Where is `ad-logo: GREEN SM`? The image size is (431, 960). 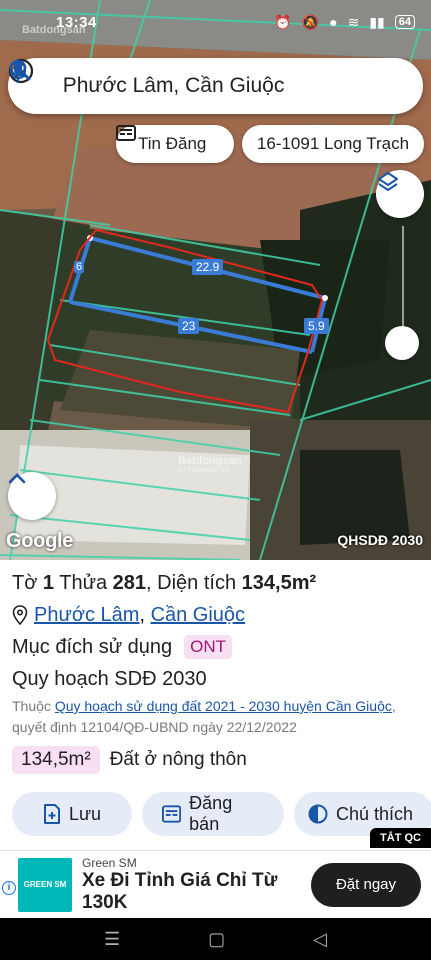 ad-logo: GREEN SM is located at coordinates (45, 884).